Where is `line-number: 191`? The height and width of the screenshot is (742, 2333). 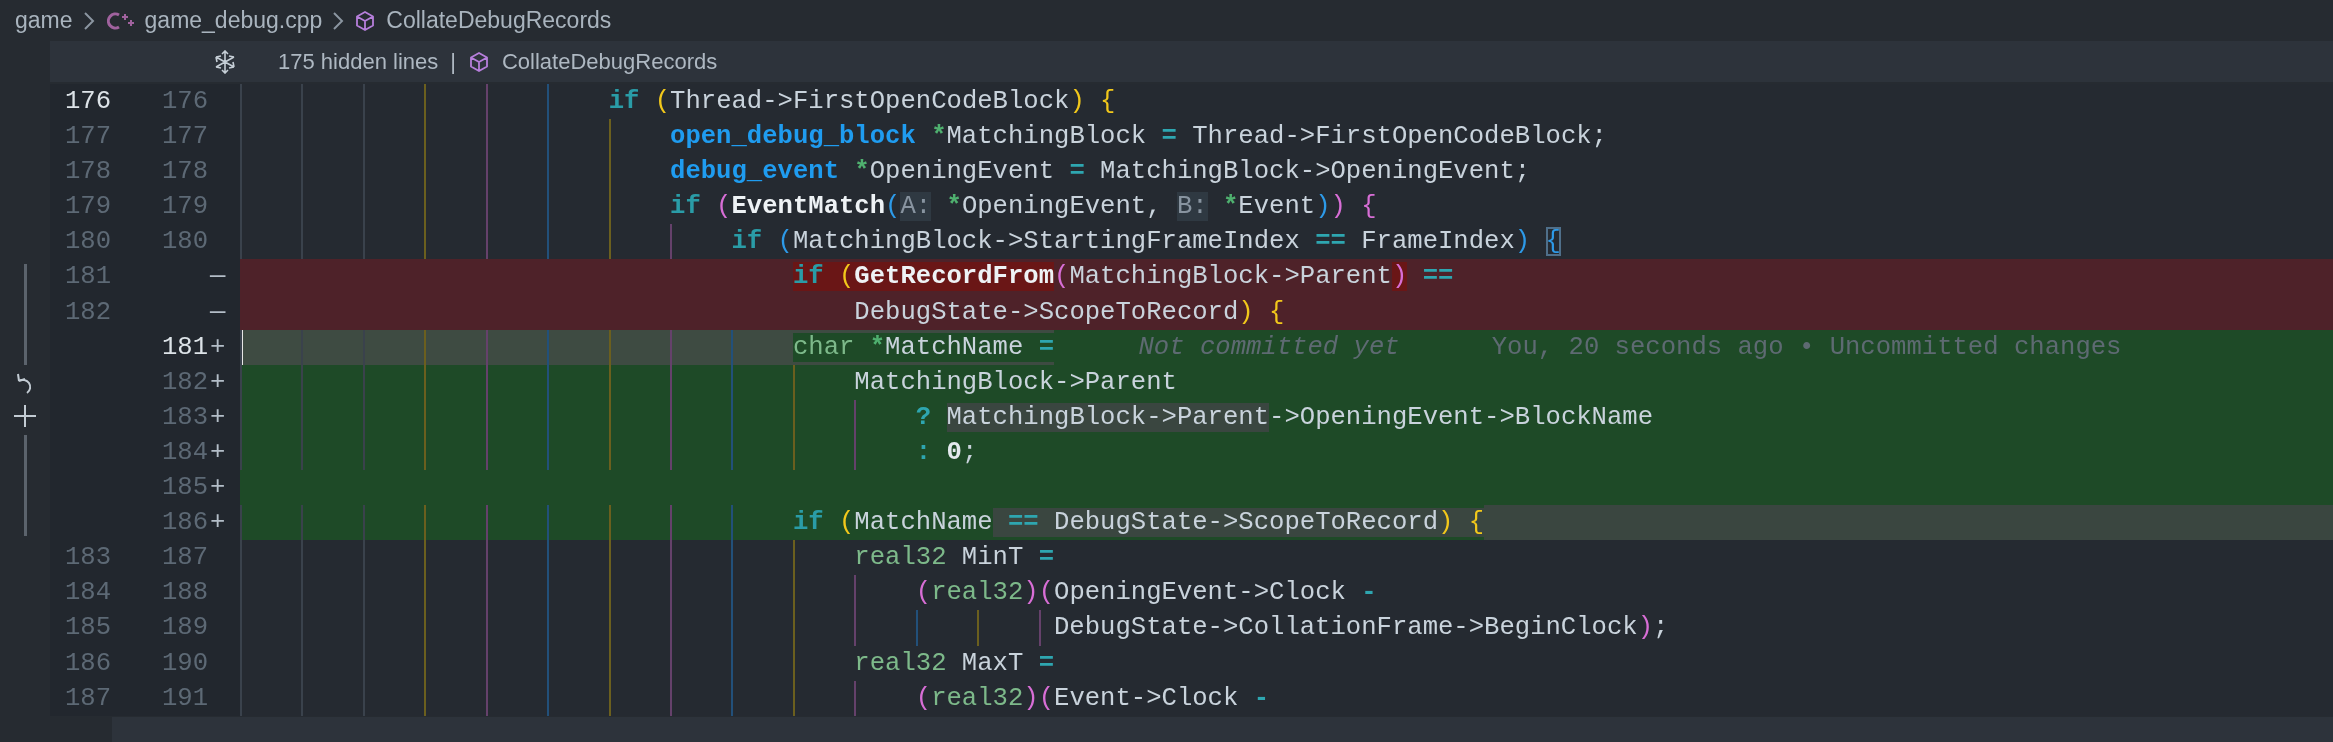 line-number: 191 is located at coordinates (184, 698).